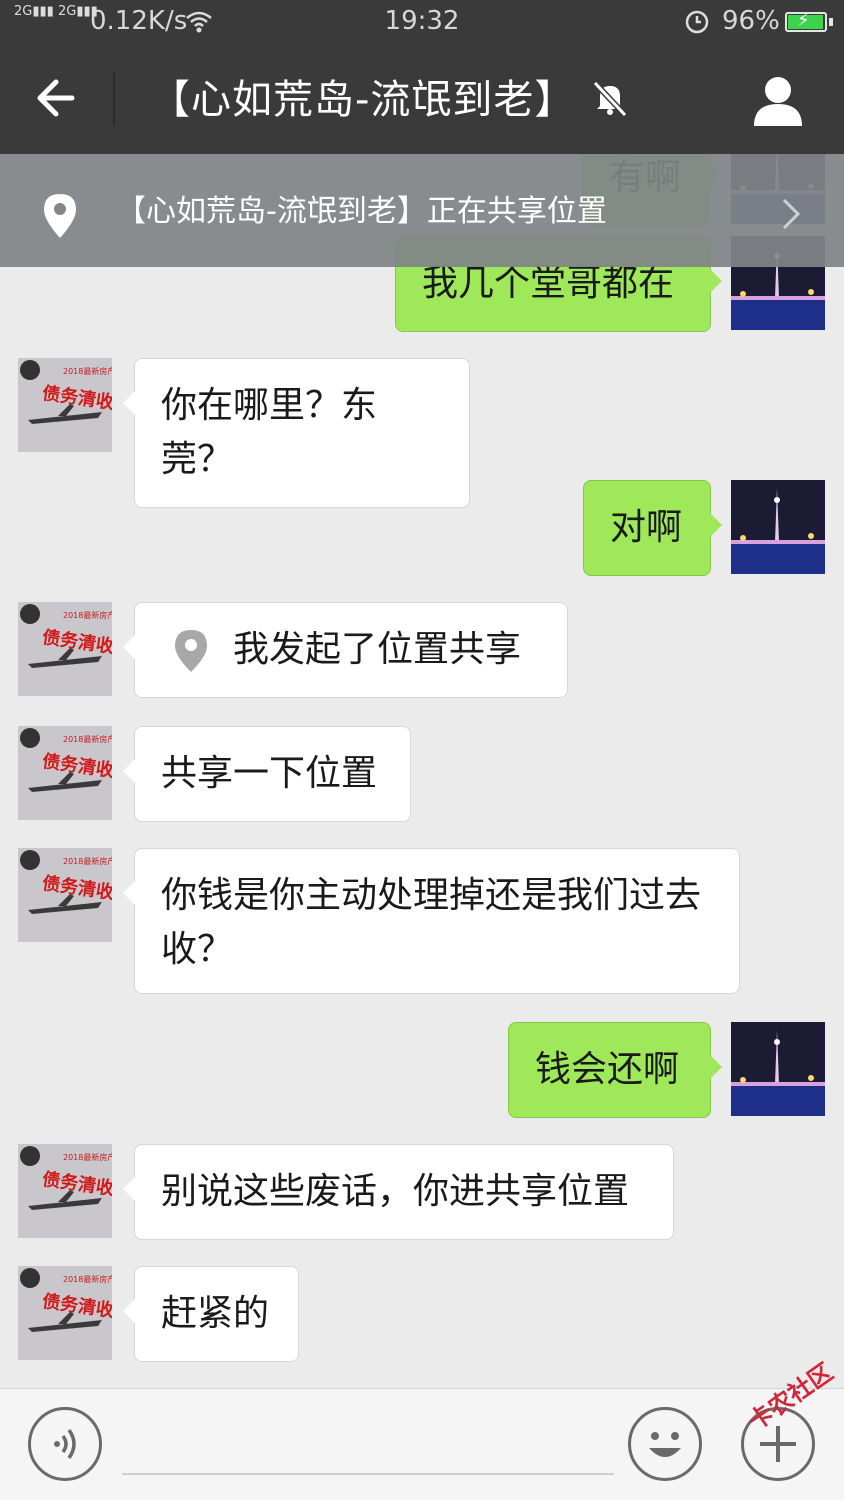 The width and height of the screenshot is (844, 1500). What do you see at coordinates (610, 98) in the screenshot?
I see `bell-muted-icon` at bounding box center [610, 98].